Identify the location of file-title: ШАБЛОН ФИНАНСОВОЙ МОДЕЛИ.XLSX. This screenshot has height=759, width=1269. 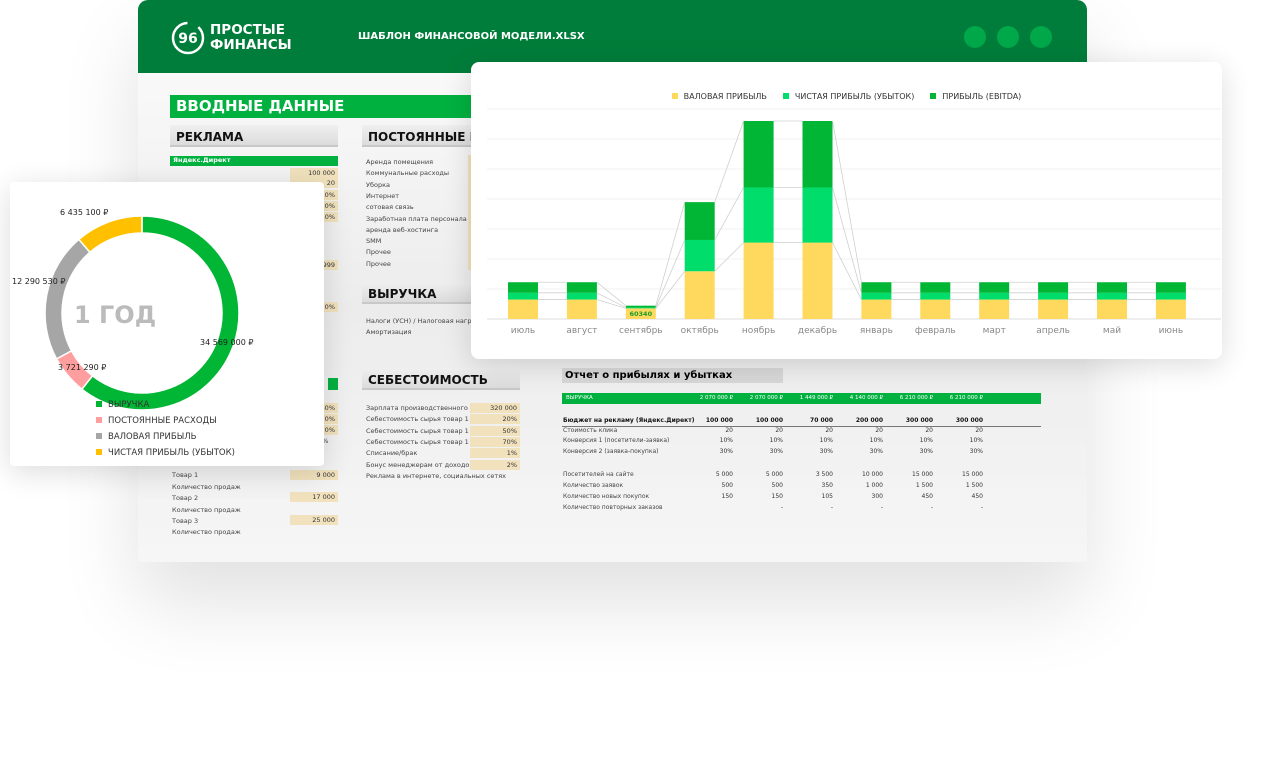
(471, 36).